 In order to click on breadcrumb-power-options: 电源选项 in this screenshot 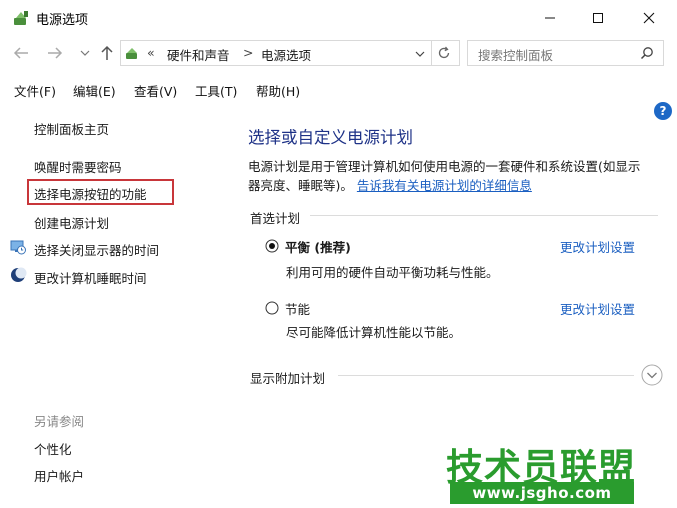, I will do `click(286, 54)`.